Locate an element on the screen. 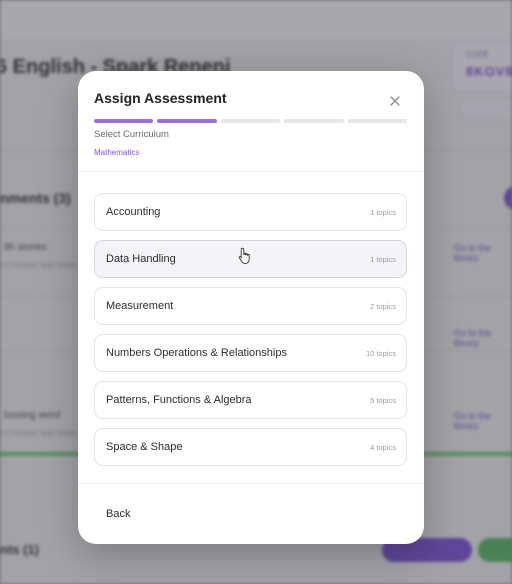  header-divider is located at coordinates (251, 171).